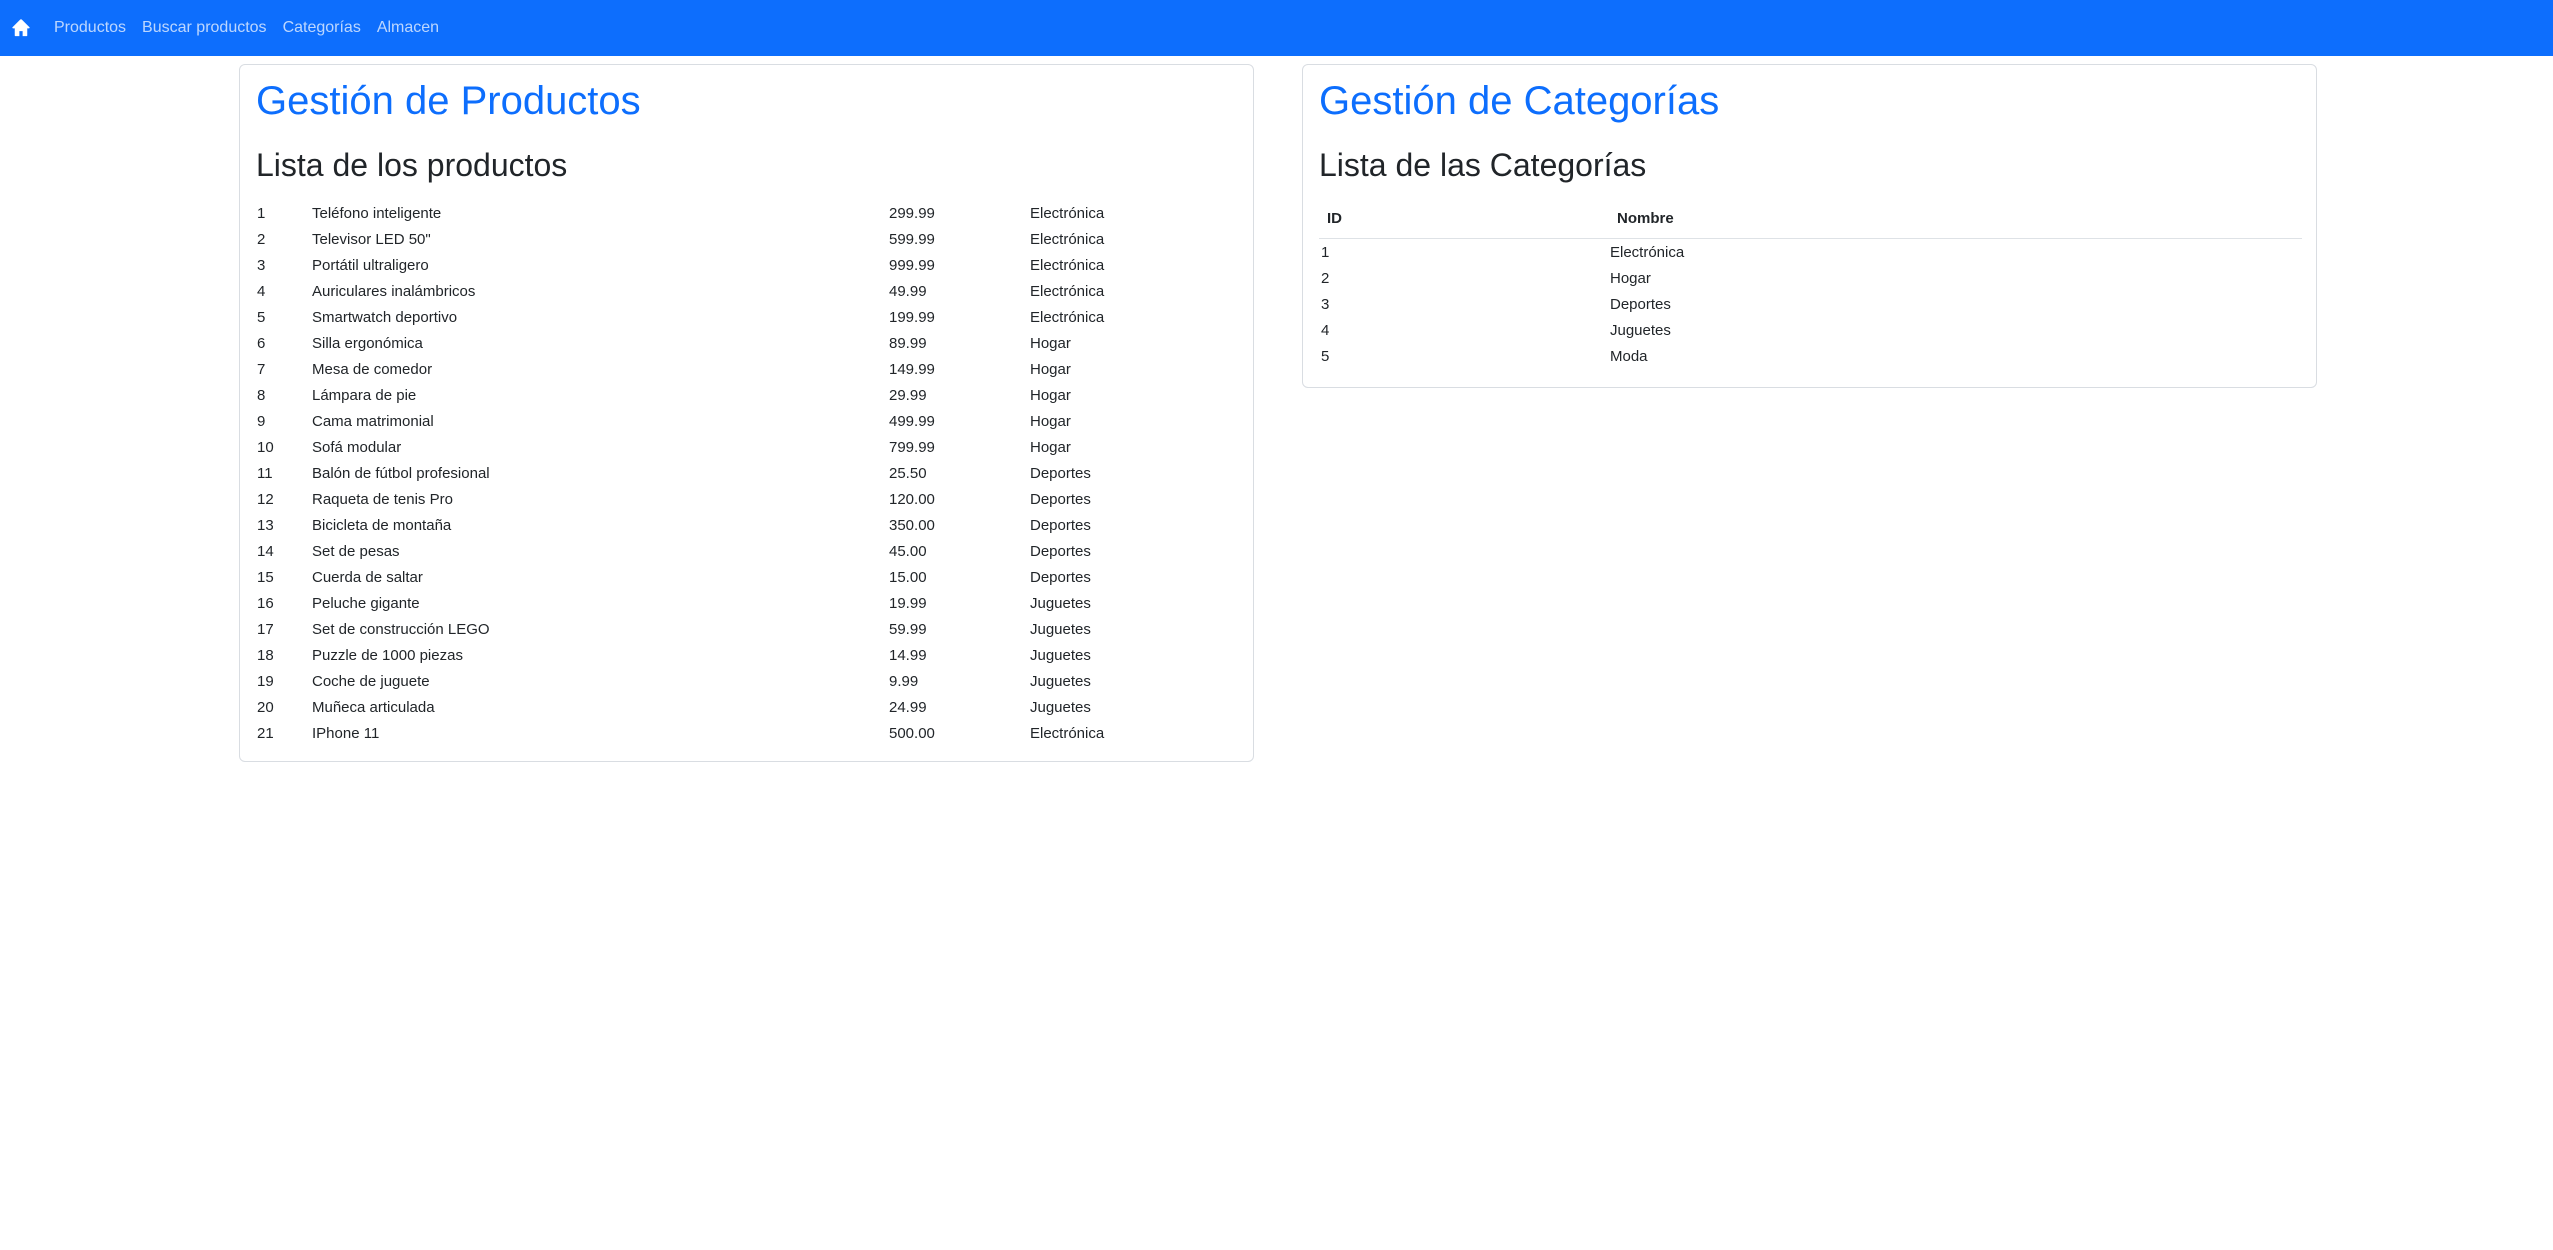 Image resolution: width=2553 pixels, height=1250 pixels. I want to click on product-id: 15, so click(265, 577).